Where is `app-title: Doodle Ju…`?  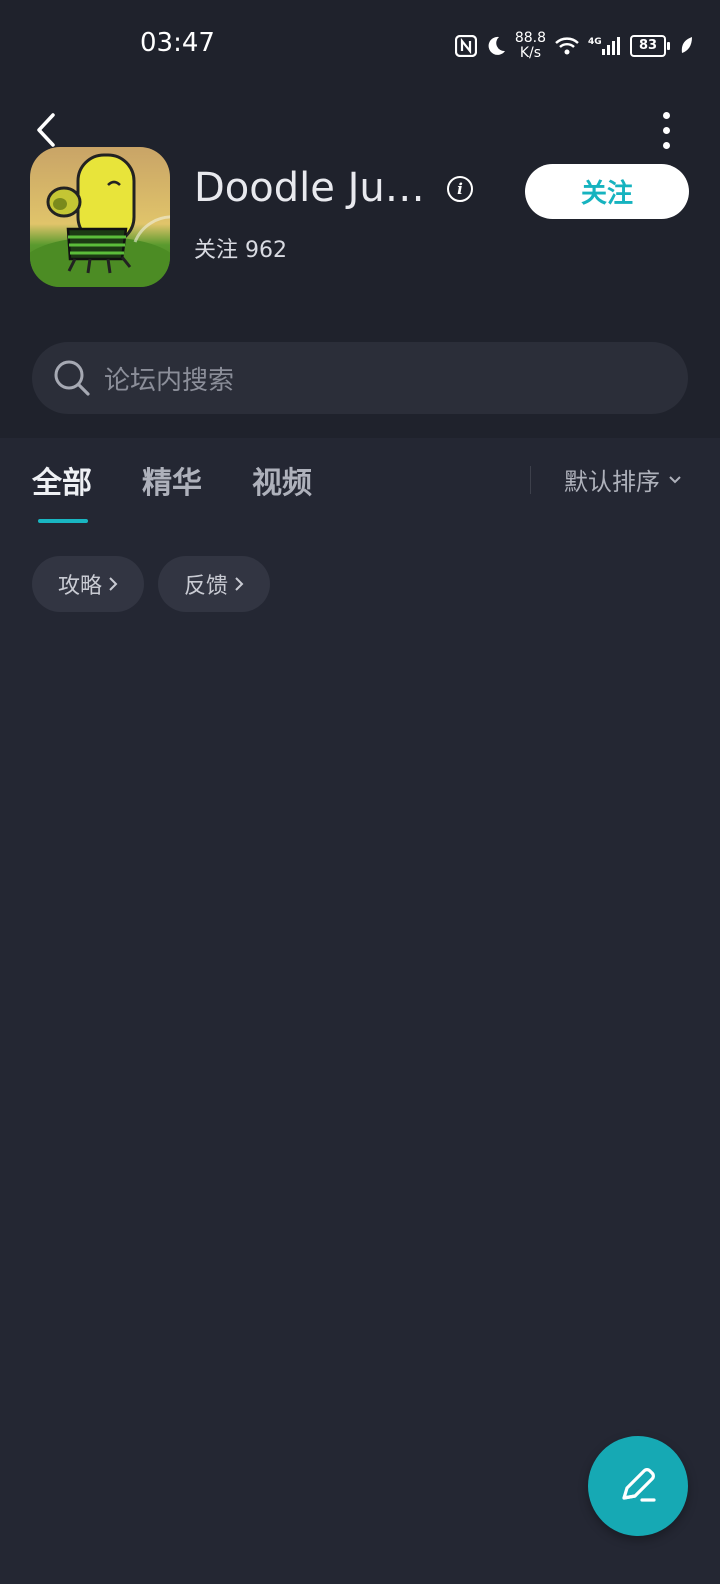
app-title: Doodle Ju… is located at coordinates (309, 188).